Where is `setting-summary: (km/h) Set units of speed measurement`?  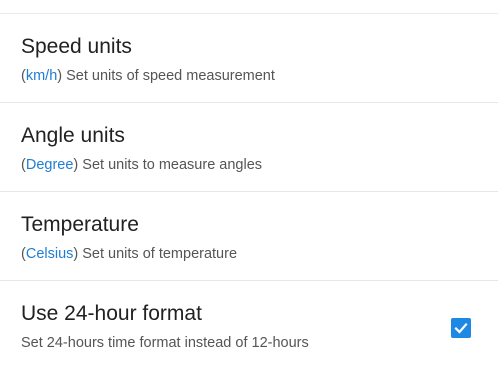
setting-summary: (km/h) Set units of speed measurement is located at coordinates (148, 76).